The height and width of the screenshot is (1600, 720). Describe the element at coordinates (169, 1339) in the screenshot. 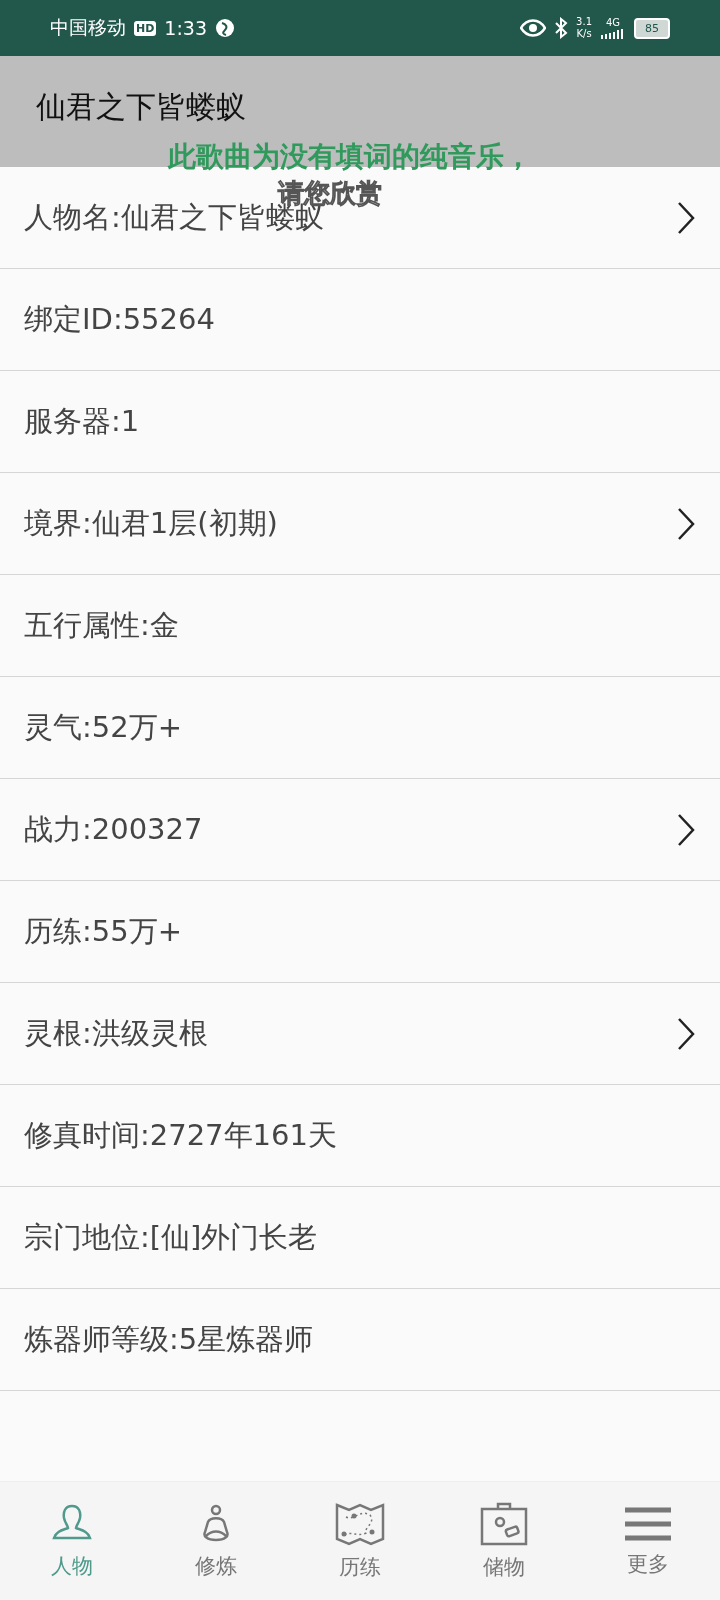

I see `row-text: 炼器师等级:5星炼器师` at that location.